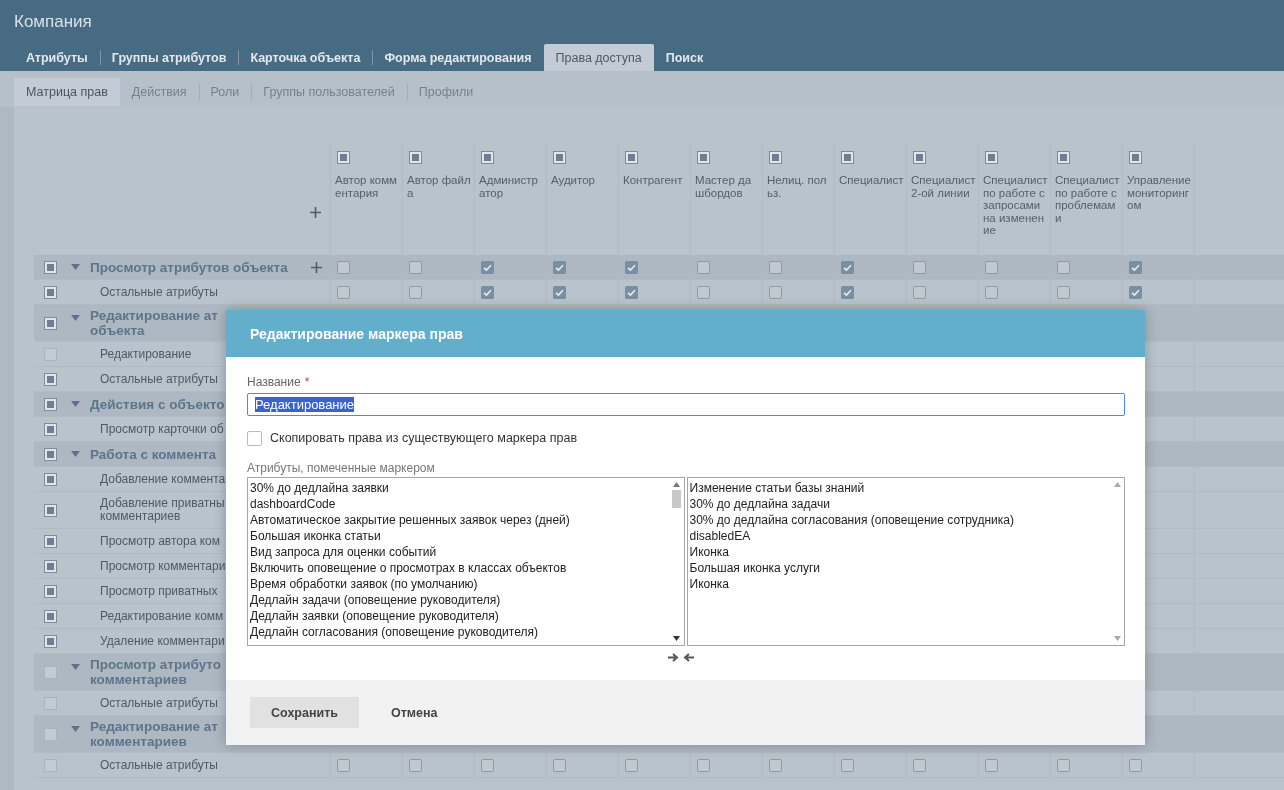  What do you see at coordinates (688, 657) in the screenshot?
I see `move-left-icon` at bounding box center [688, 657].